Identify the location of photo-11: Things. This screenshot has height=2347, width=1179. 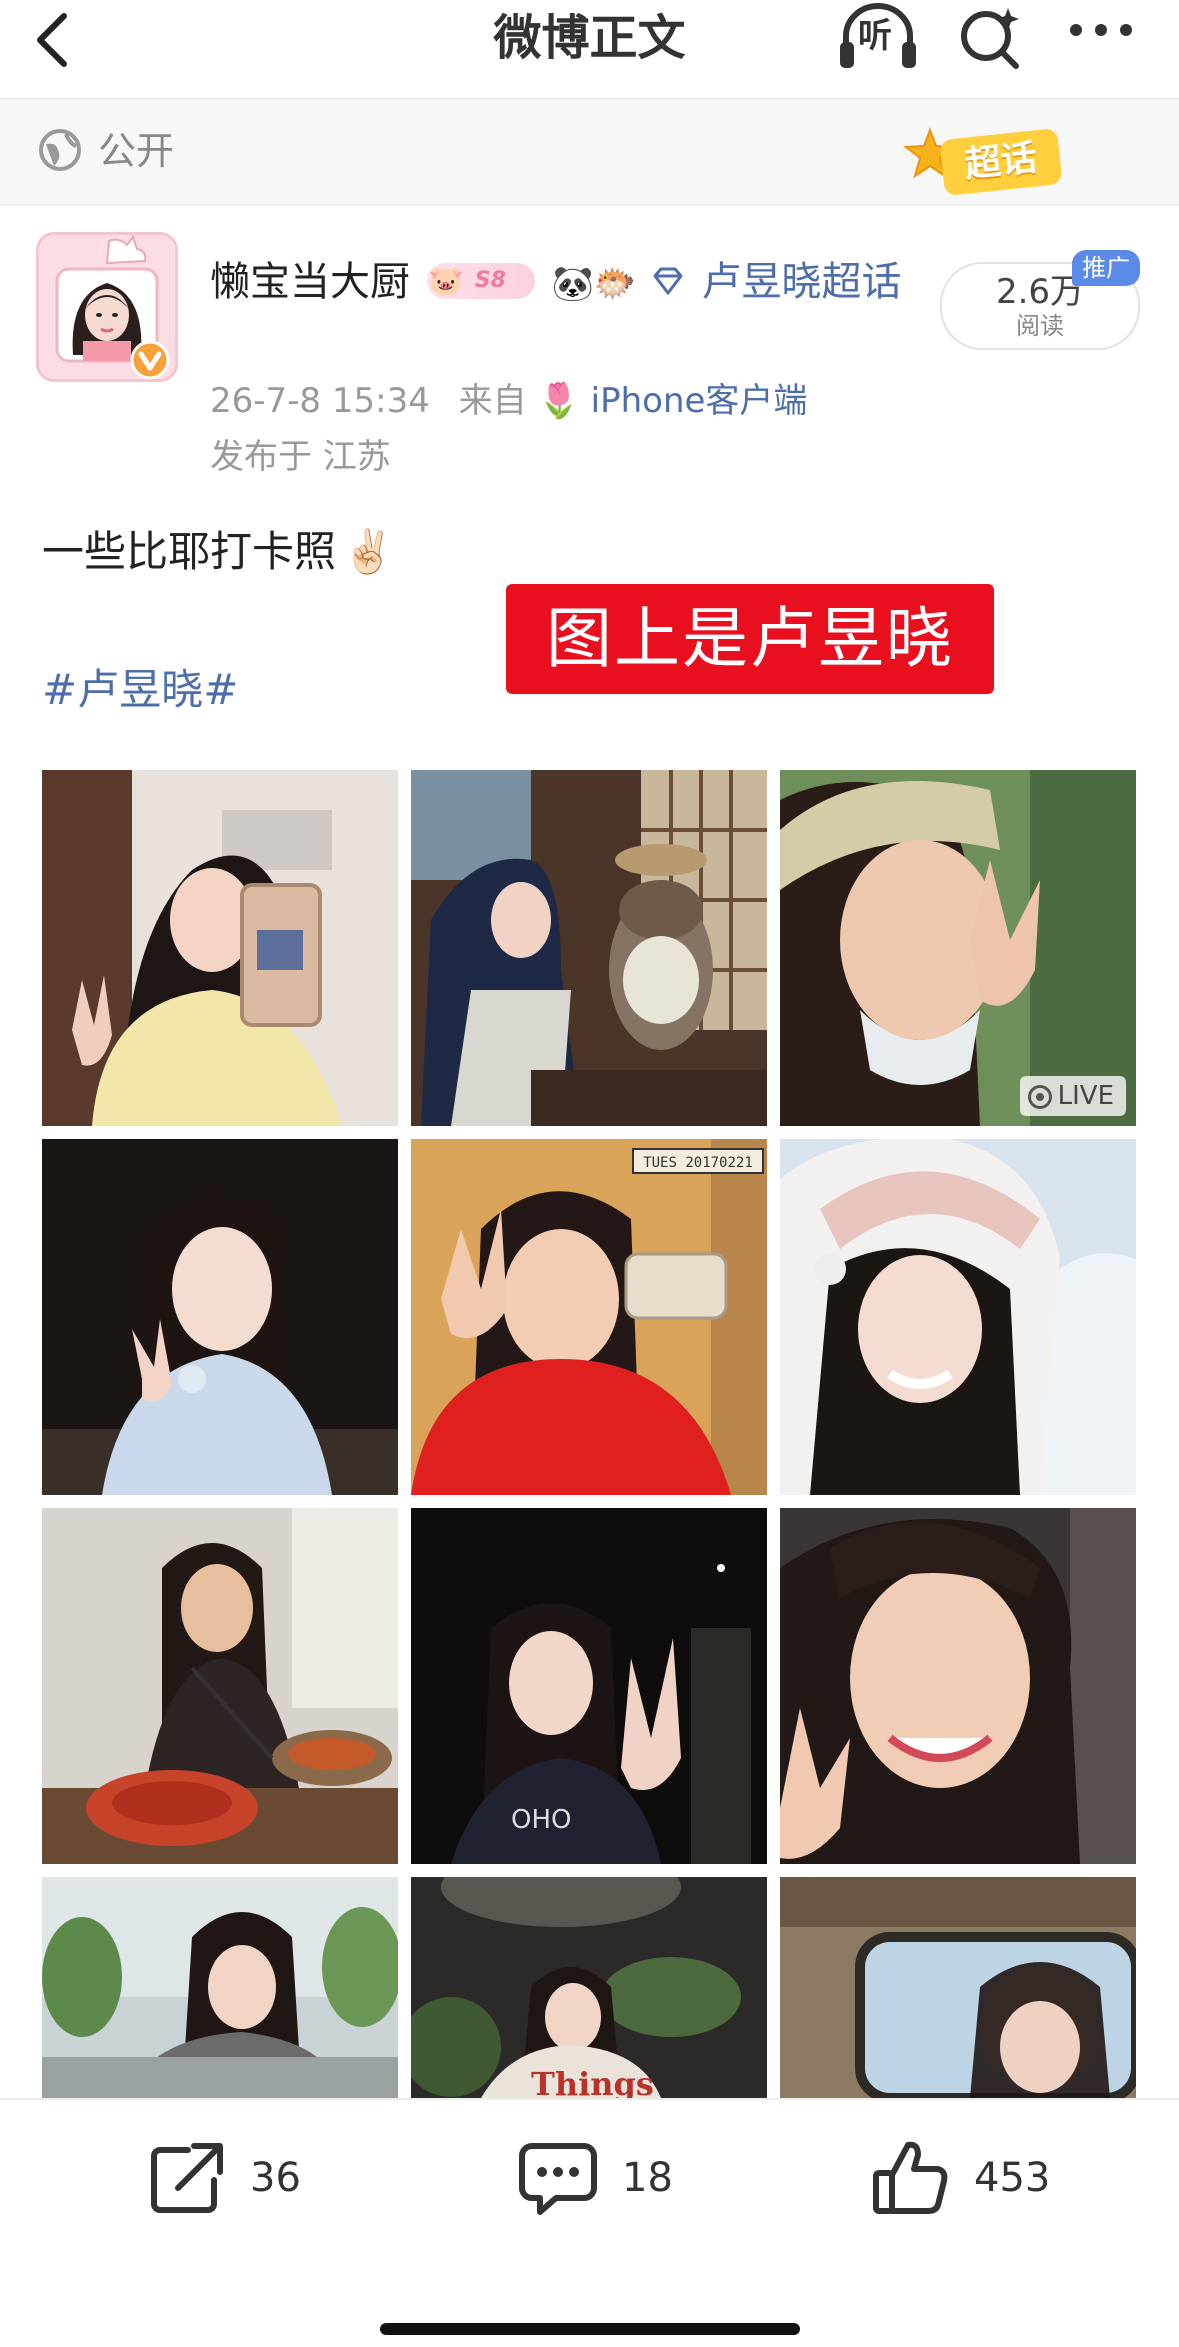
(589, 1987).